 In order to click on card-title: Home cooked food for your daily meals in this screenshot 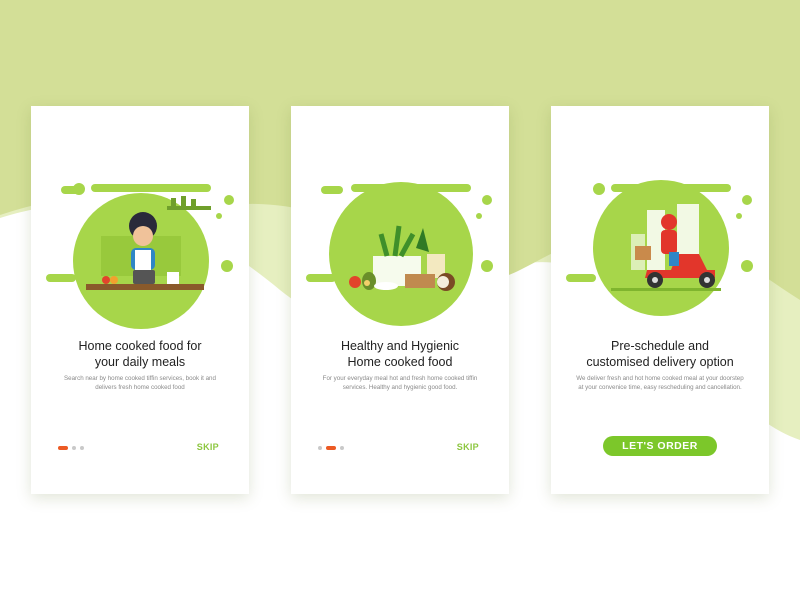, I will do `click(140, 354)`.